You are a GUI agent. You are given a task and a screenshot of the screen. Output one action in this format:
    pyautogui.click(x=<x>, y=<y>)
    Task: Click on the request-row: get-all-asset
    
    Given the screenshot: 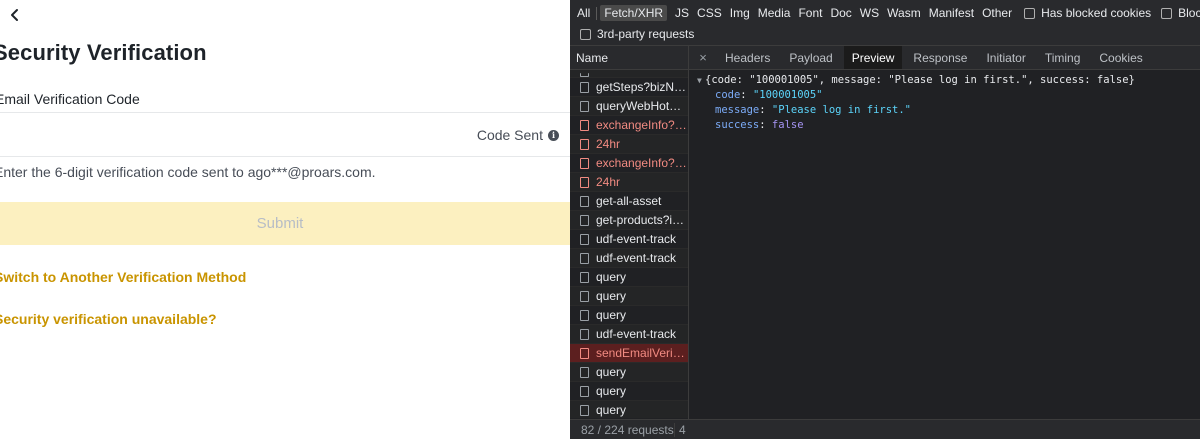 What is the action you would take?
    pyautogui.click(x=629, y=201)
    